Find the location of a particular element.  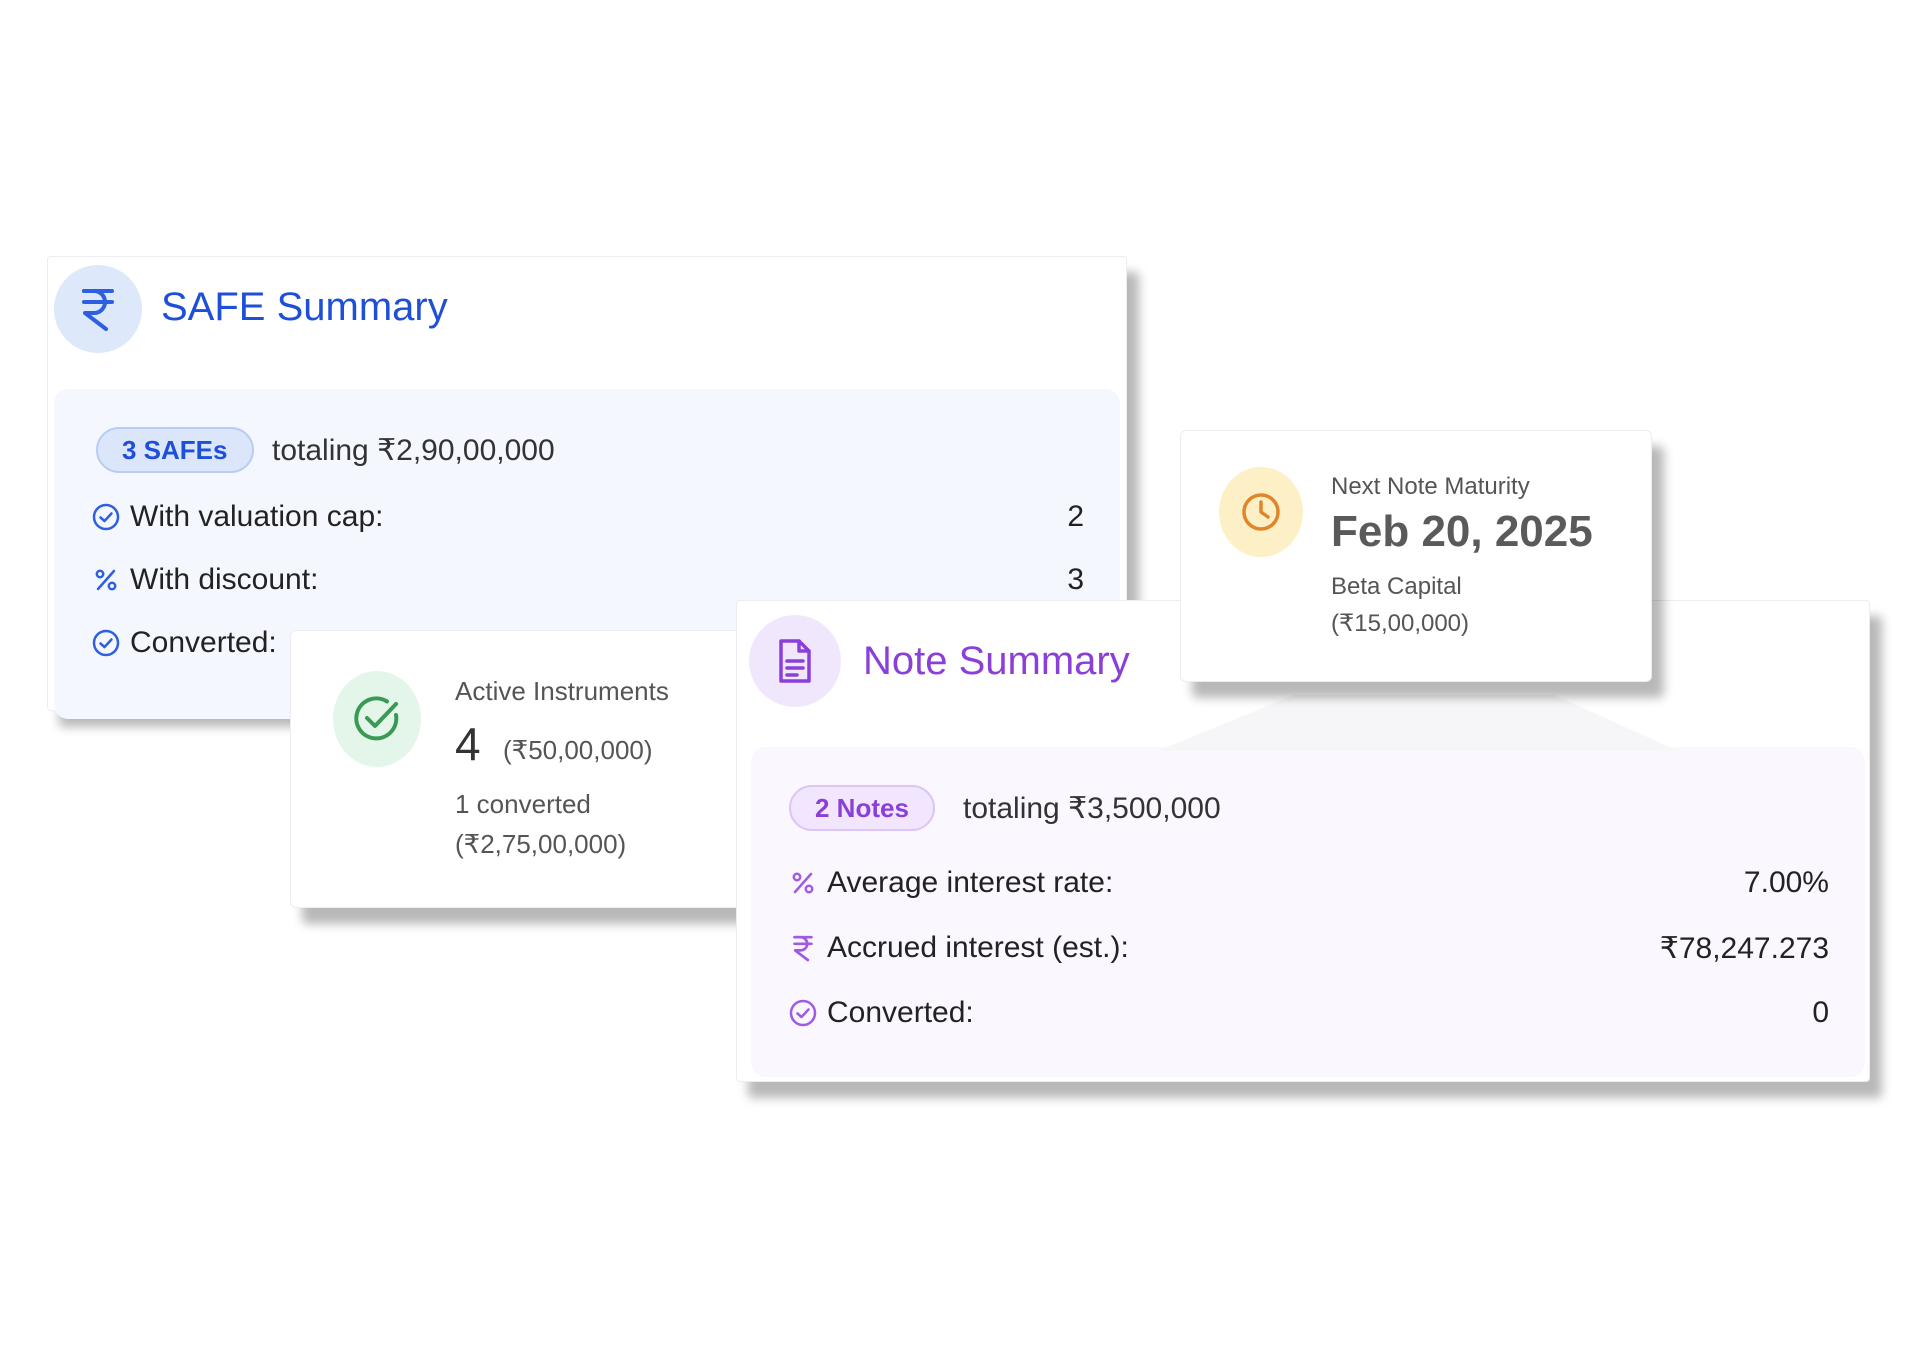

safe-summary-title: SAFE Summary is located at coordinates (304, 307).